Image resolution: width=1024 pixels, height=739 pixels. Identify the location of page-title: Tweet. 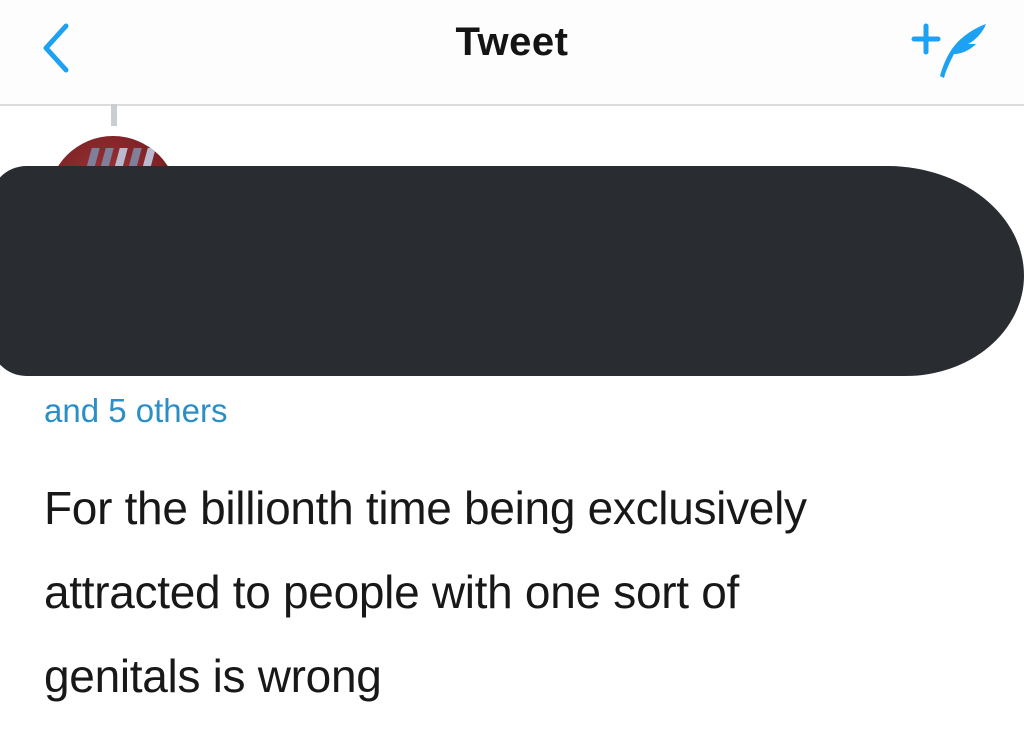
(512, 42).